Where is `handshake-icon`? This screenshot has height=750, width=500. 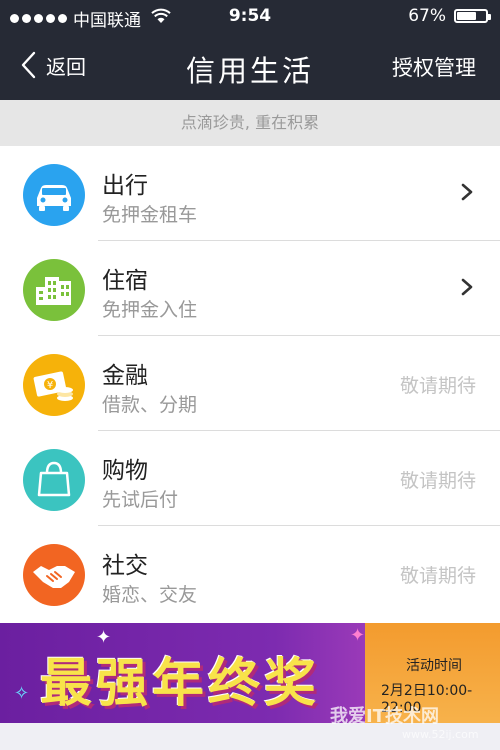 handshake-icon is located at coordinates (54, 575).